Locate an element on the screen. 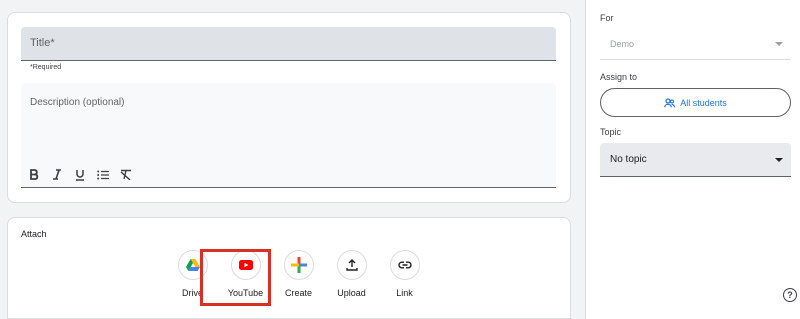  attach-upload: Upload is located at coordinates (351, 274).